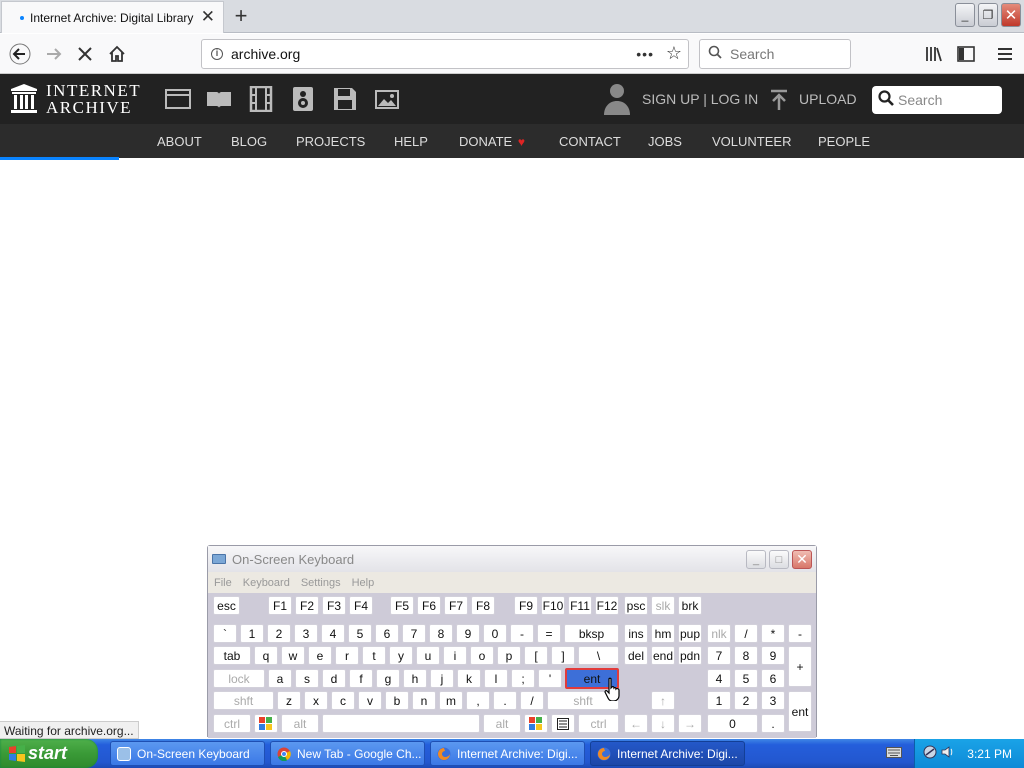 This screenshot has width=1024, height=768. Describe the element at coordinates (779, 102) in the screenshot. I see `upload-icon` at that location.